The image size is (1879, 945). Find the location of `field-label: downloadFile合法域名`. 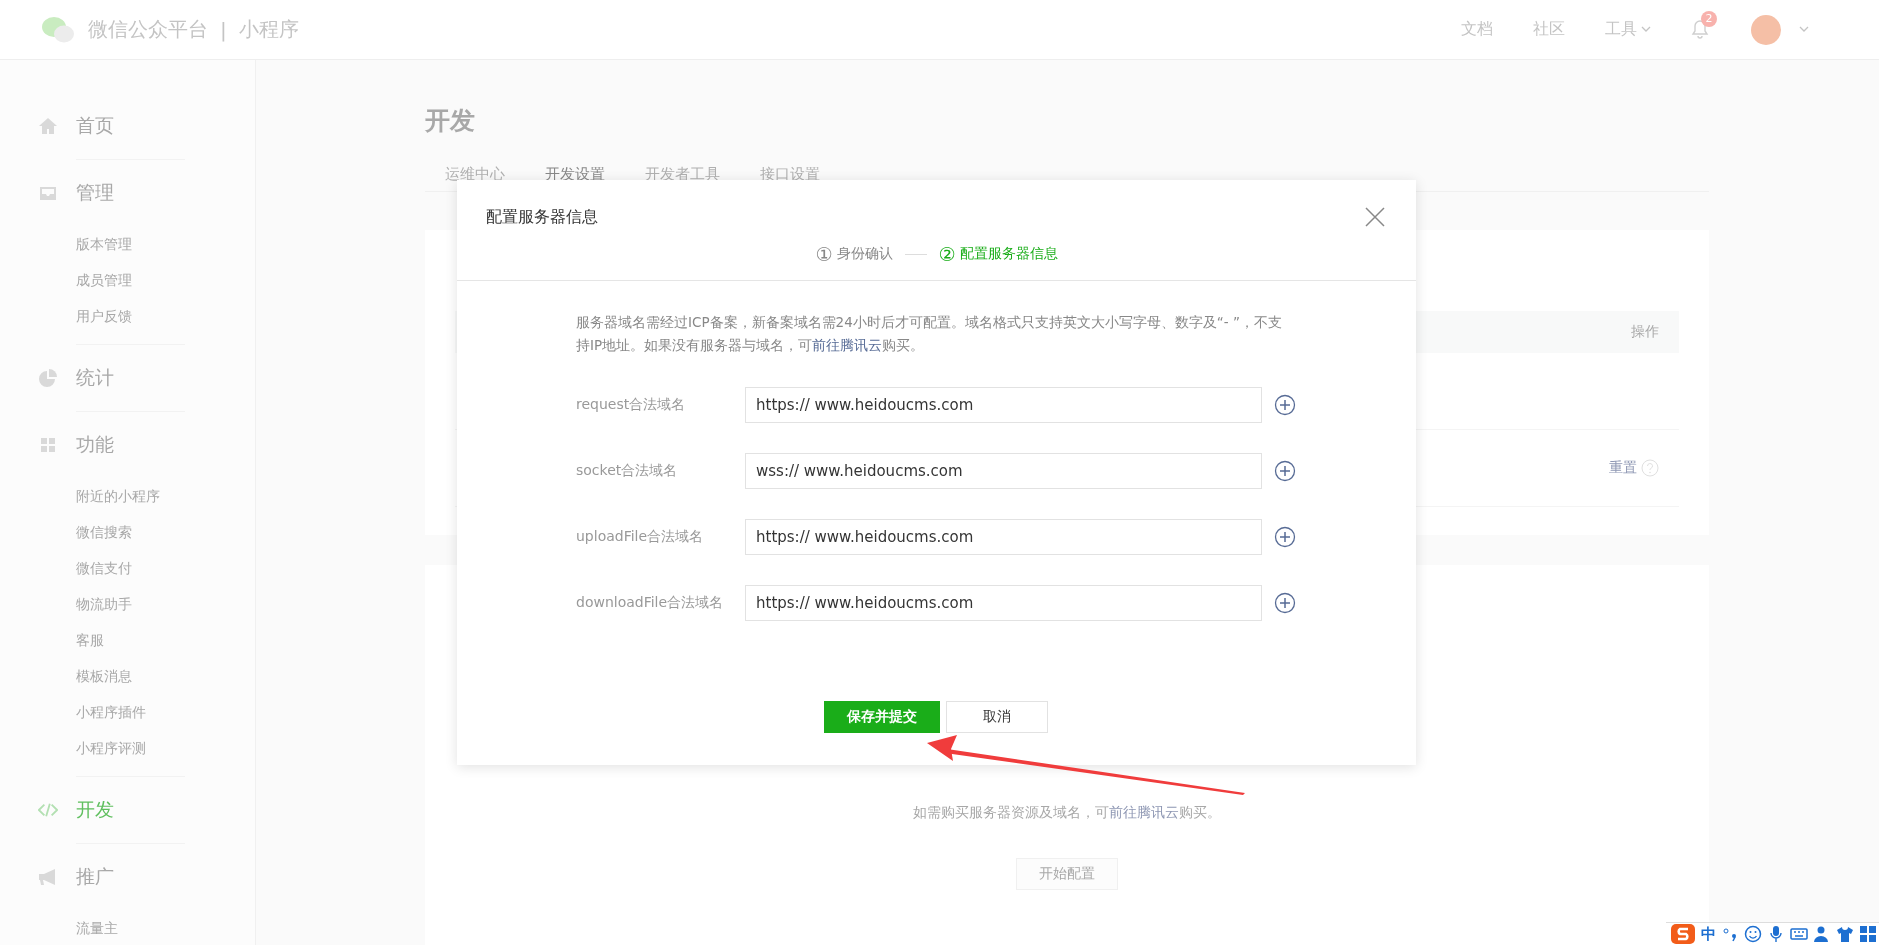

field-label: downloadFile合法域名 is located at coordinates (650, 603).